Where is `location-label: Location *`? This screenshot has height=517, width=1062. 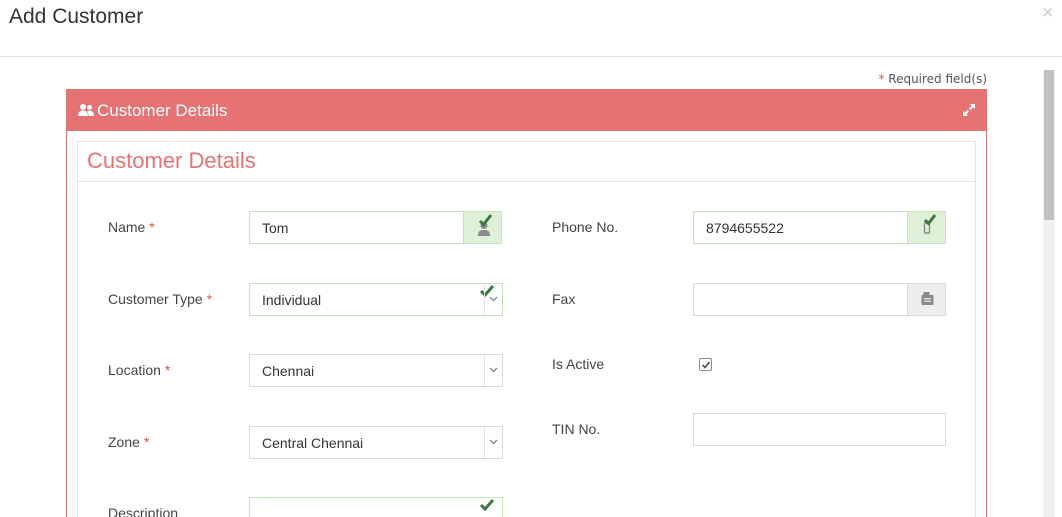 location-label: Location * is located at coordinates (139, 370).